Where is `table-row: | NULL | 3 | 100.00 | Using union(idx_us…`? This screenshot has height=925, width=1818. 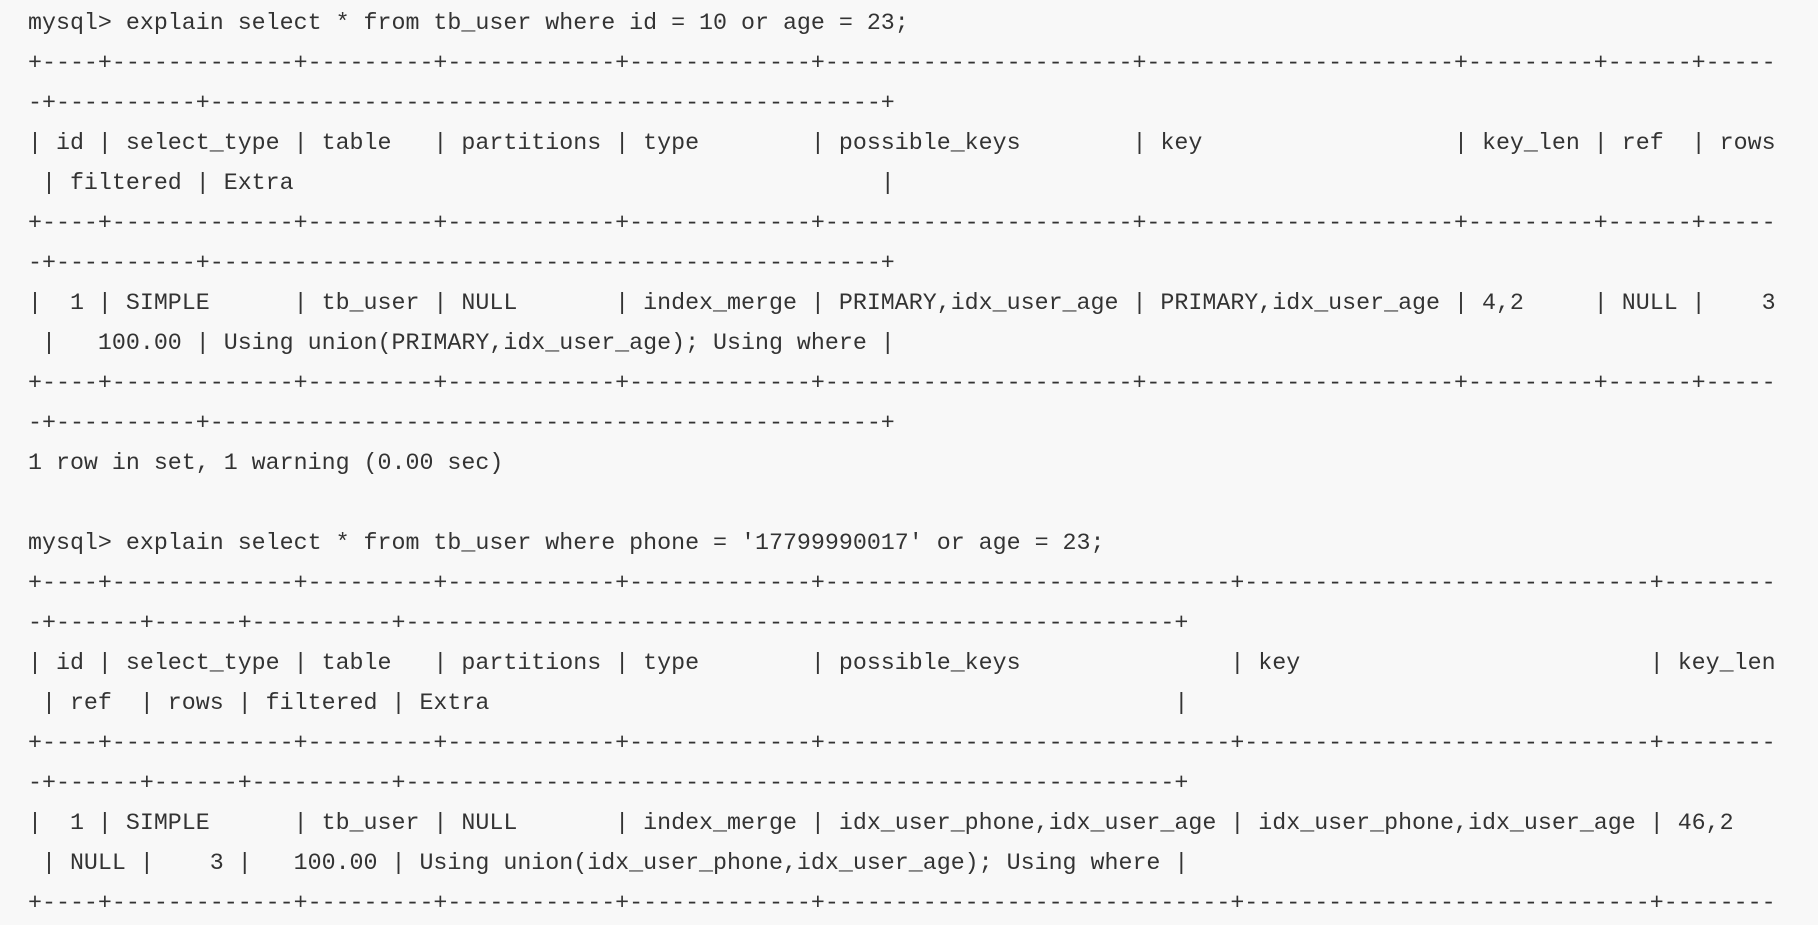
table-row: | NULL | 3 | 100.00 | Using union(idx_us… is located at coordinates (608, 863).